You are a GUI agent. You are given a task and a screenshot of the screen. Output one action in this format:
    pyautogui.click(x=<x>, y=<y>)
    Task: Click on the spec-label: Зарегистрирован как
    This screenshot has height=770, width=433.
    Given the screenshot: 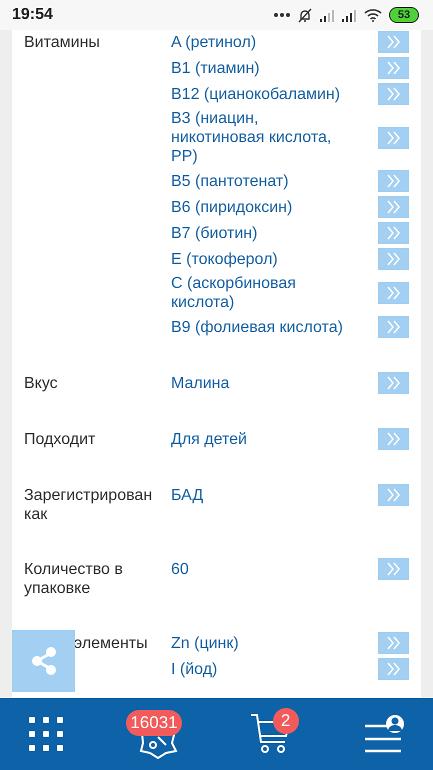 What is the action you would take?
    pyautogui.click(x=89, y=505)
    